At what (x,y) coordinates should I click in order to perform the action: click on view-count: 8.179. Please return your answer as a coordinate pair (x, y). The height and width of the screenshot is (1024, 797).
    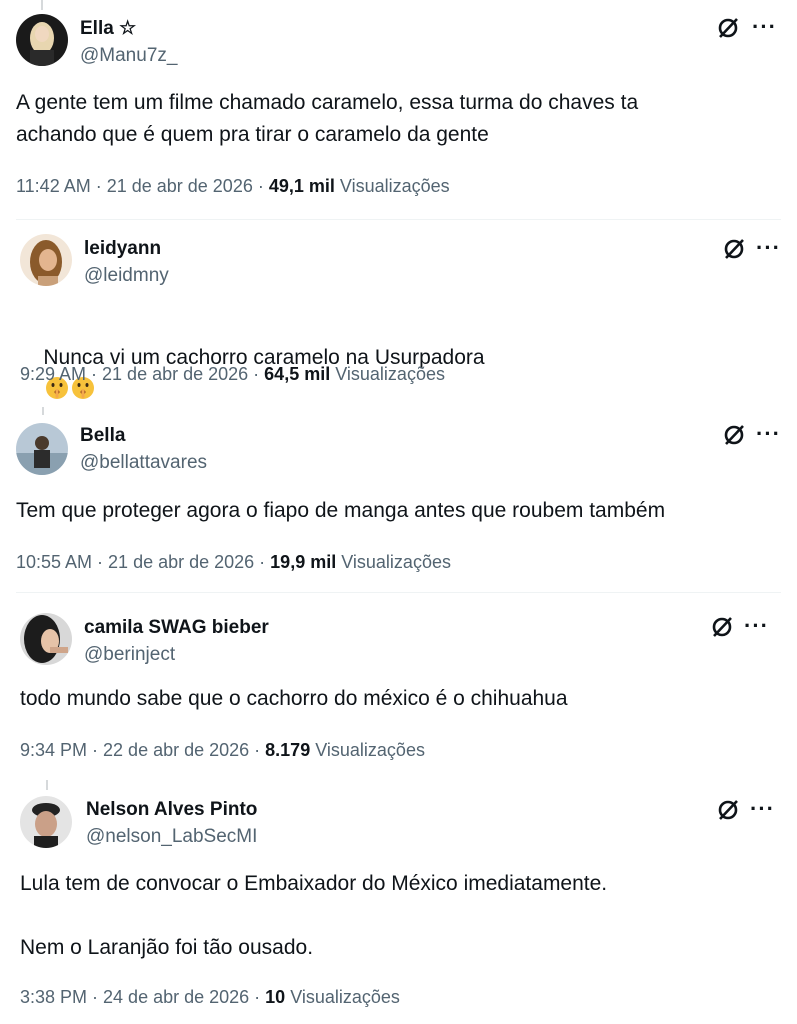
    Looking at the image, I should click on (288, 750).